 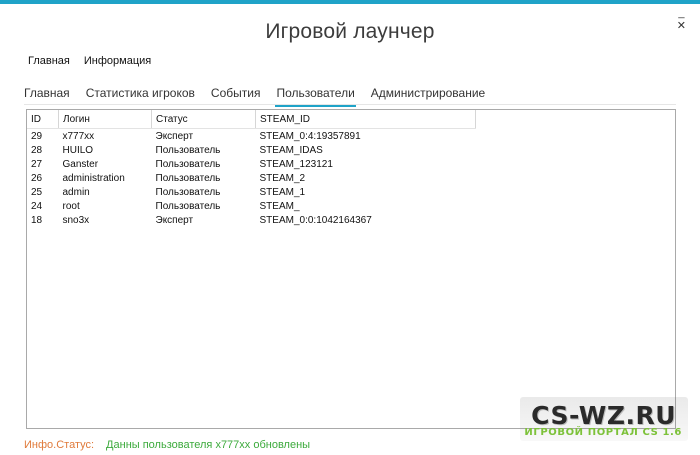 I want to click on table-row: 24 root Пользователь STEAM_, so click(x=251, y=206).